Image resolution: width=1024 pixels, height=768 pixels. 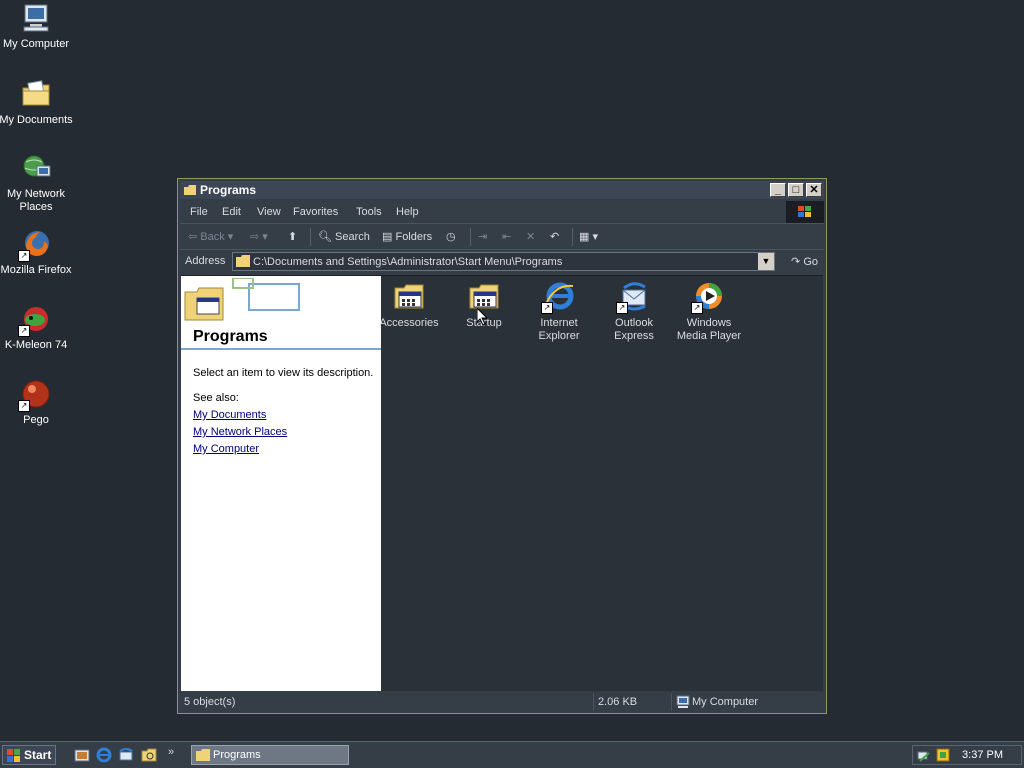 I want to click on history-button: ◷, so click(x=451, y=237).